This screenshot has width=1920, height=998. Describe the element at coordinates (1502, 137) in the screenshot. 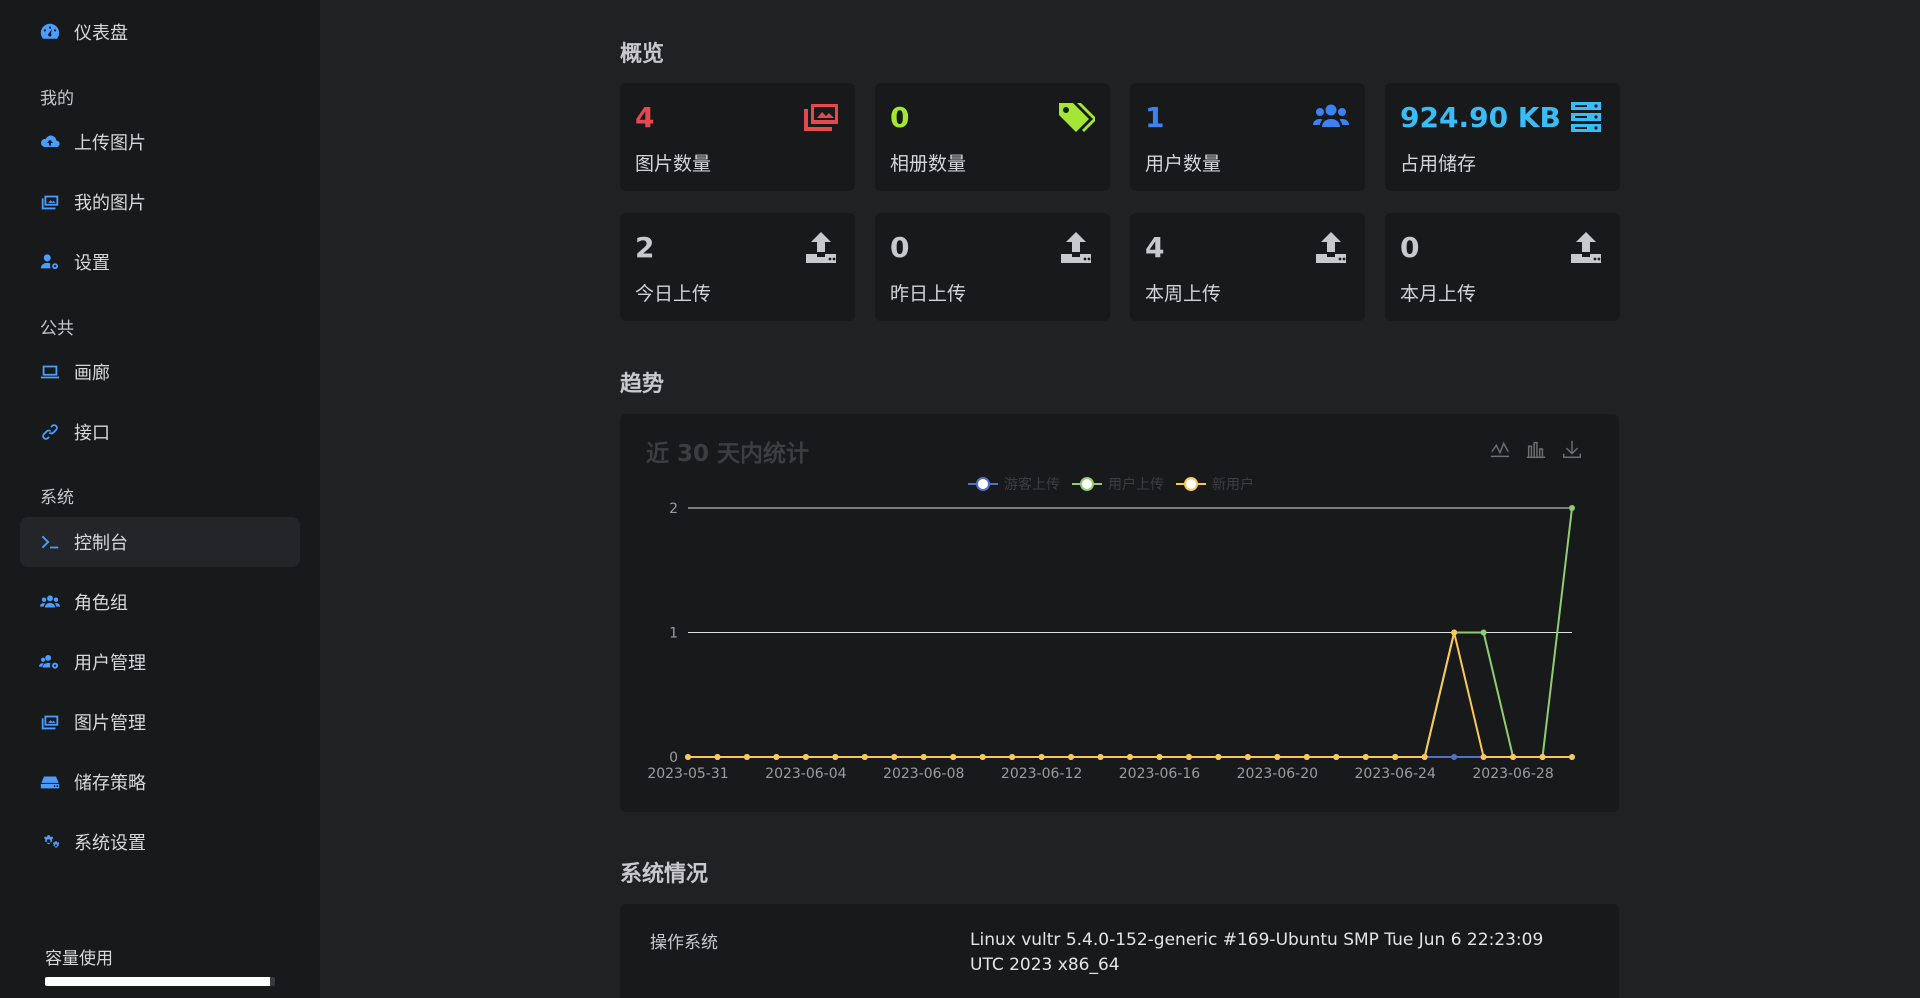

I see `stat-card: 924.90 KB 占用储存` at that location.